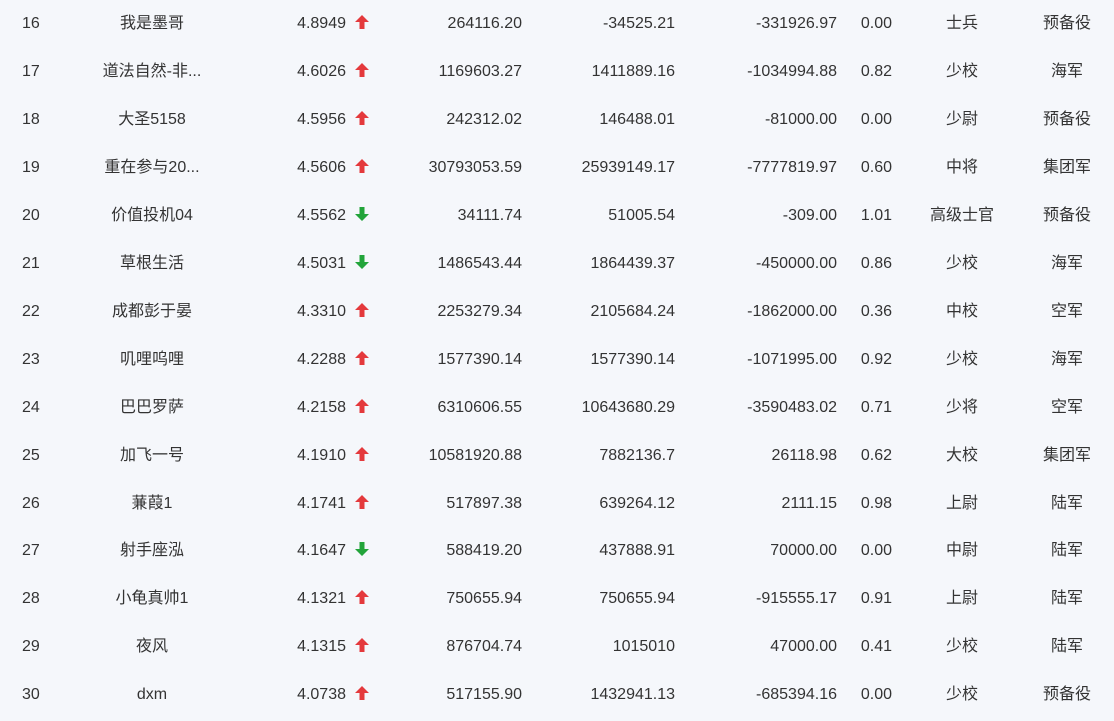 This screenshot has height=721, width=1114. Describe the element at coordinates (641, 215) in the screenshot. I see `value2-cell: 51005.54` at that location.